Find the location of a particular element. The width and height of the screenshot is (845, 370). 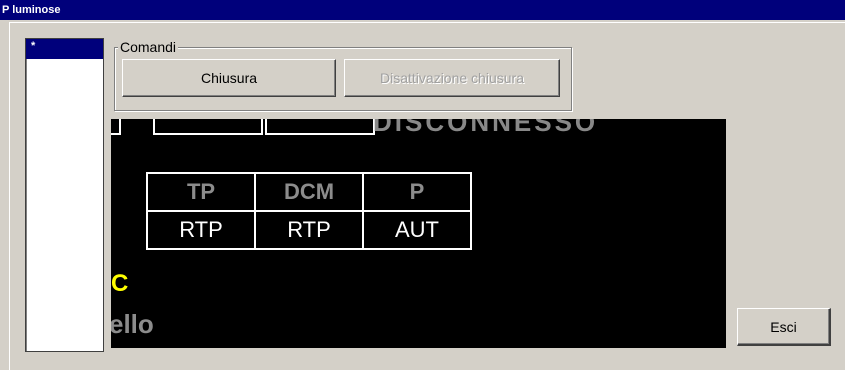

status-table: TP DCM P RTP RTP AUT is located at coordinates (309, 211).